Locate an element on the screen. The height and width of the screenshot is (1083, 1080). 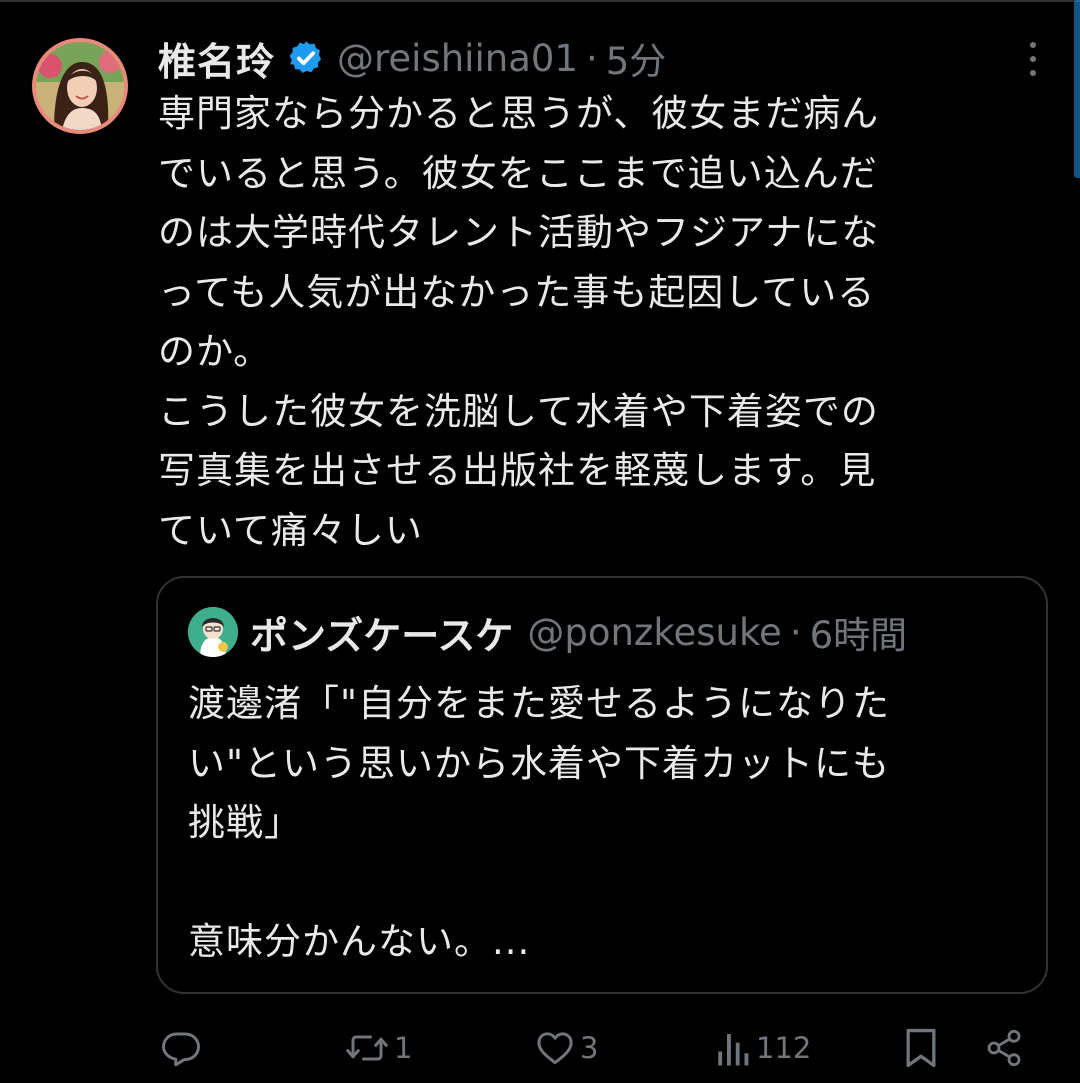
views-count: 112 is located at coordinates (784, 1048).